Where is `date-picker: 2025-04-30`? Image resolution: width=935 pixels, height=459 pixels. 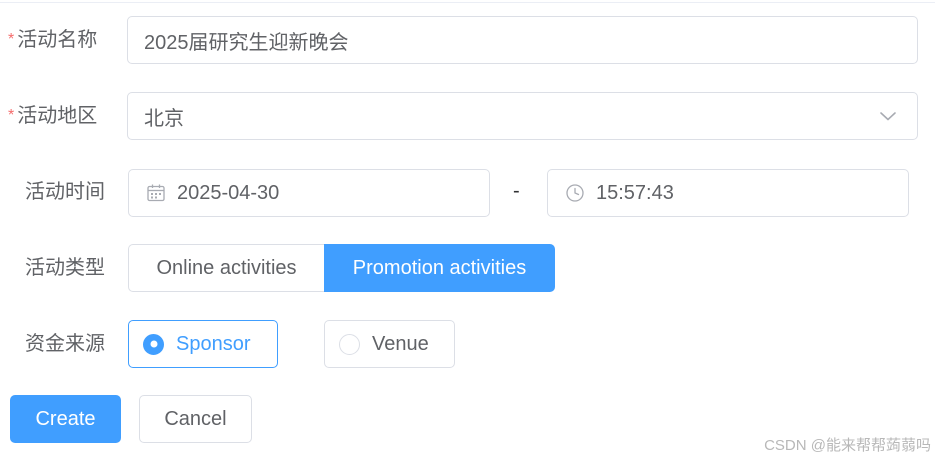
date-picker: 2025-04-30 is located at coordinates (309, 193).